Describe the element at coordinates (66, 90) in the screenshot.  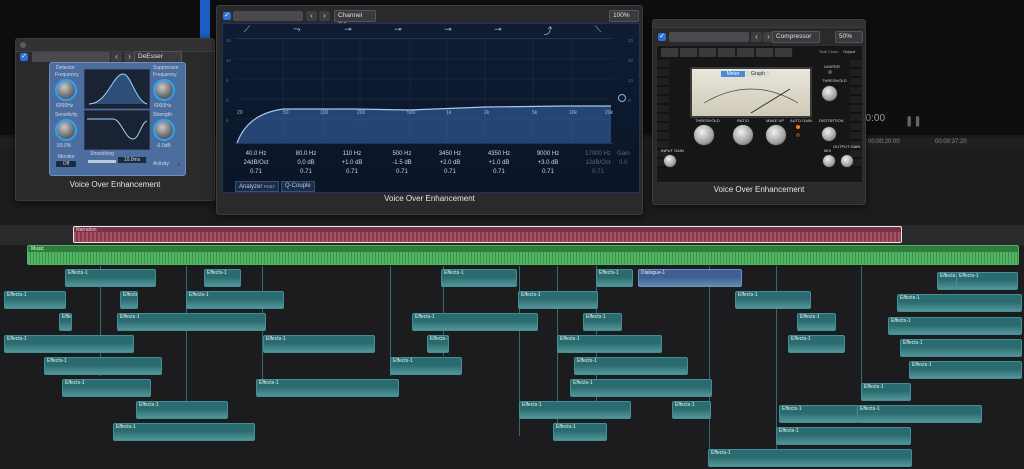
I see `detector-frequency-knob` at that location.